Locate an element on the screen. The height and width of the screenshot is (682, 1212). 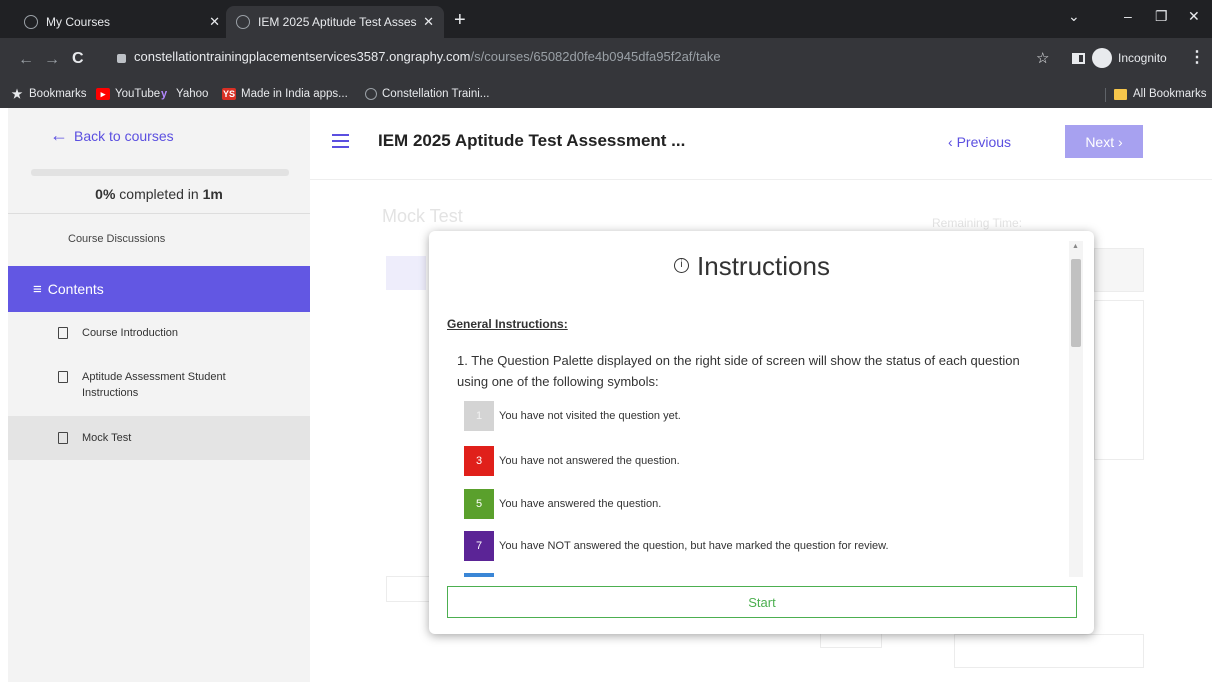
pdf-icon is located at coordinates (63, 377).